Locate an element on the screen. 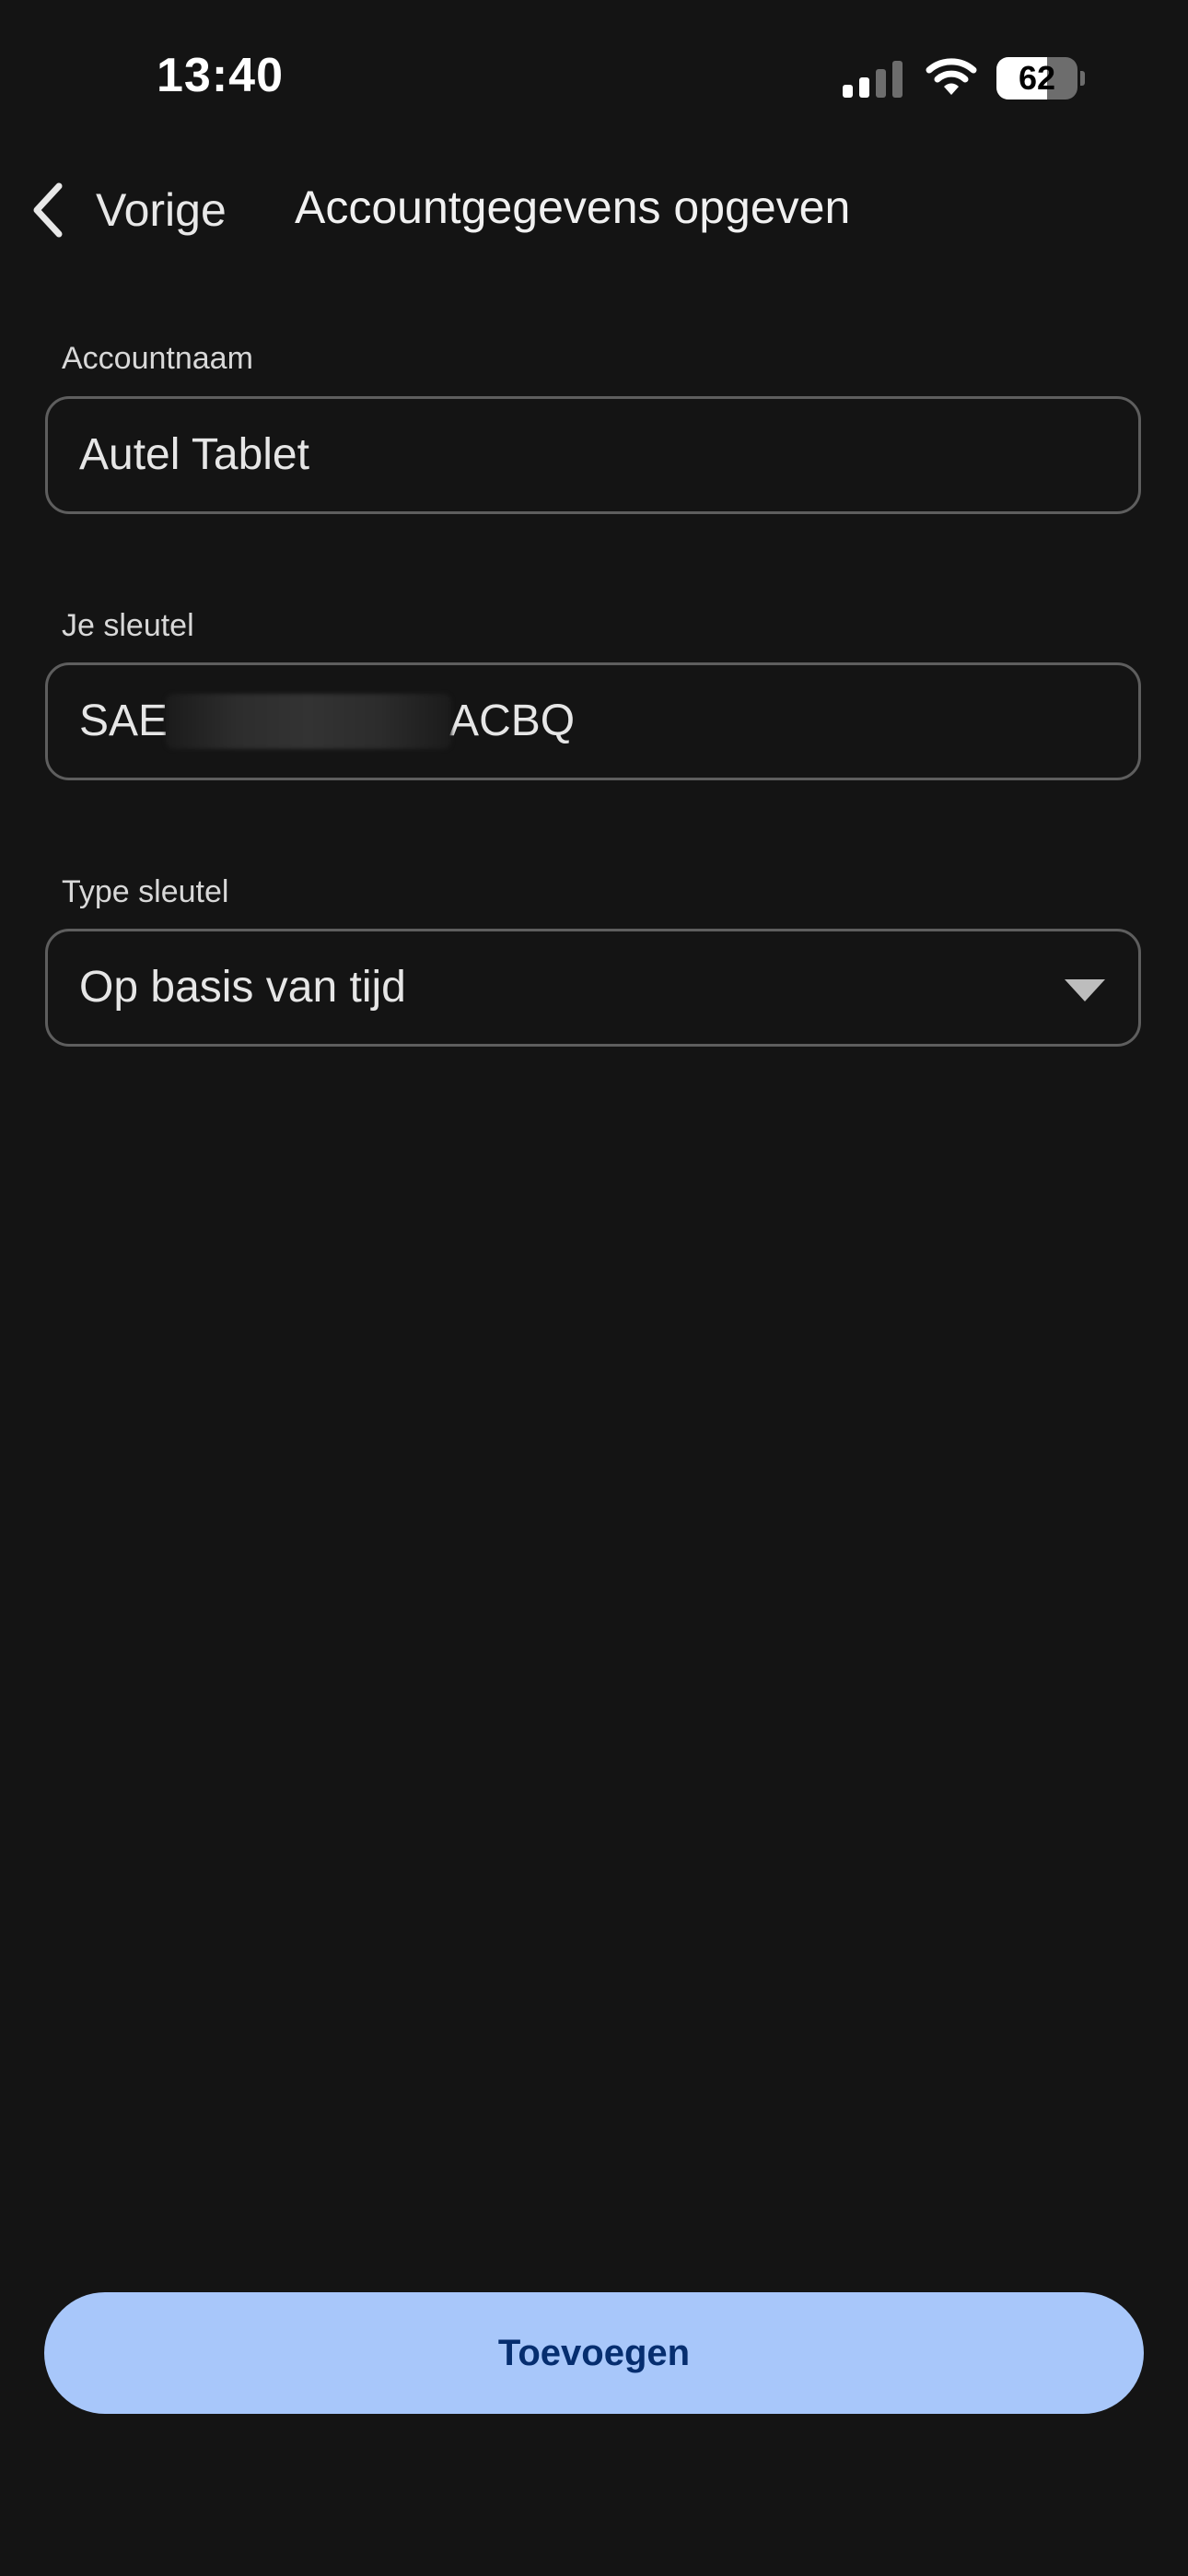 This screenshot has height=2576, width=1188. redacted-key-segment is located at coordinates (309, 721).